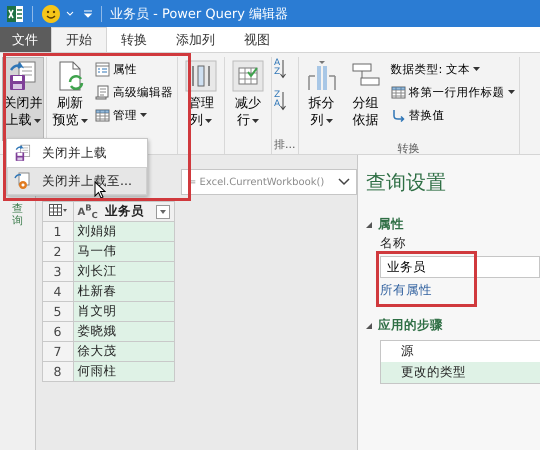 The image size is (540, 450). I want to click on floppy-disk-icon, so click(23, 153).